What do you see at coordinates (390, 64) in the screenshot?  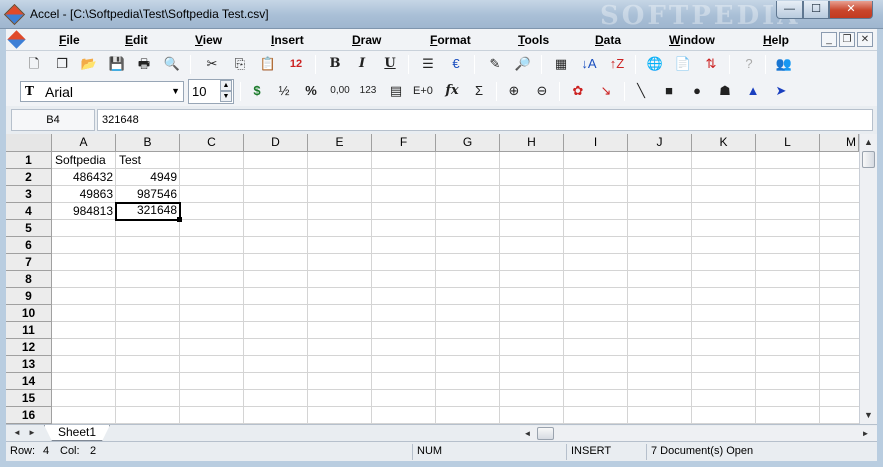 I see `underline-button: U` at bounding box center [390, 64].